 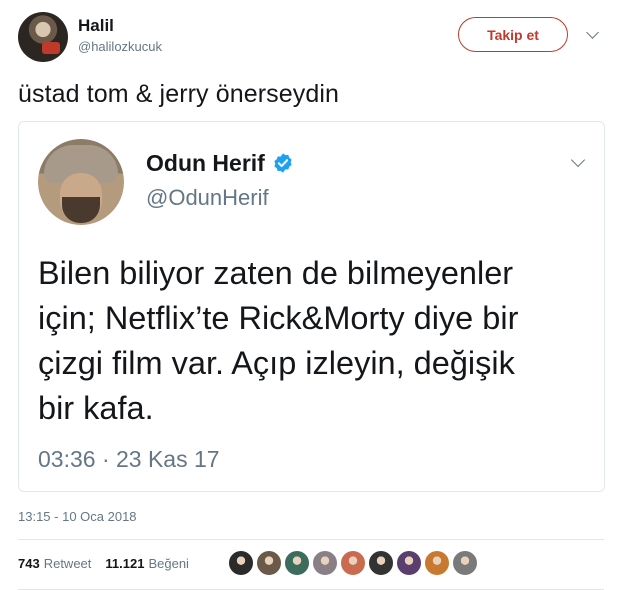 I want to click on quoted-text-line: için; Netflix’te Rick&Morty diye bir, so click(x=278, y=318).